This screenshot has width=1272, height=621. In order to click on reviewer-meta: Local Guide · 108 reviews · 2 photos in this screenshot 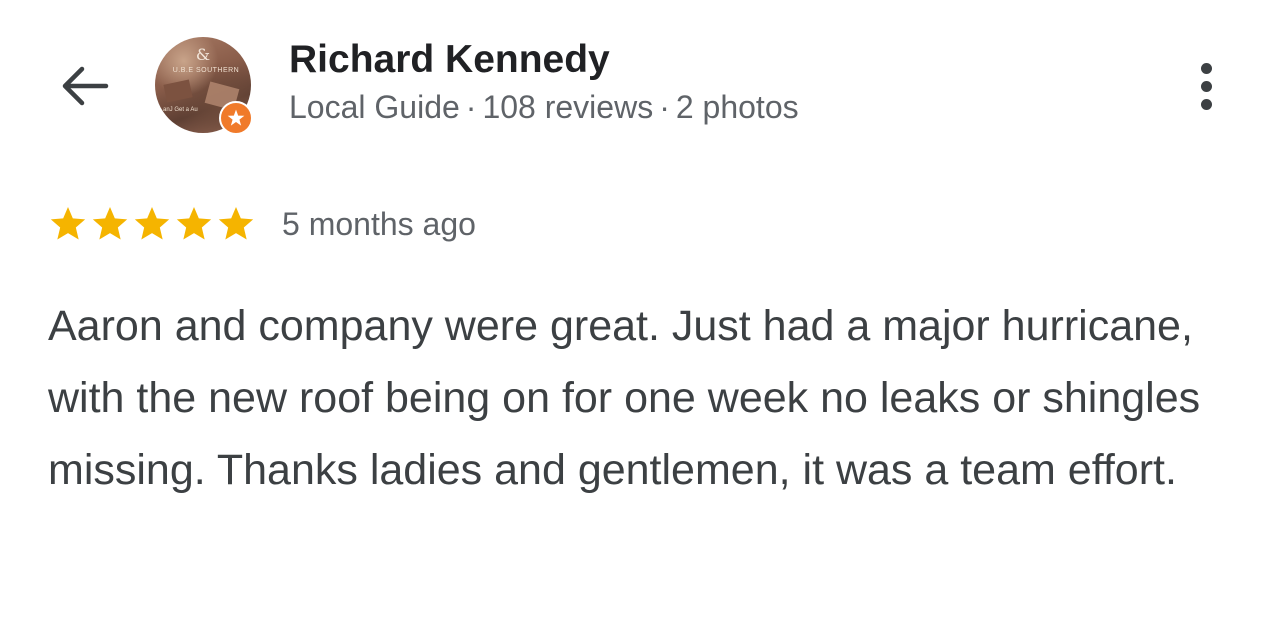, I will do `click(544, 107)`.